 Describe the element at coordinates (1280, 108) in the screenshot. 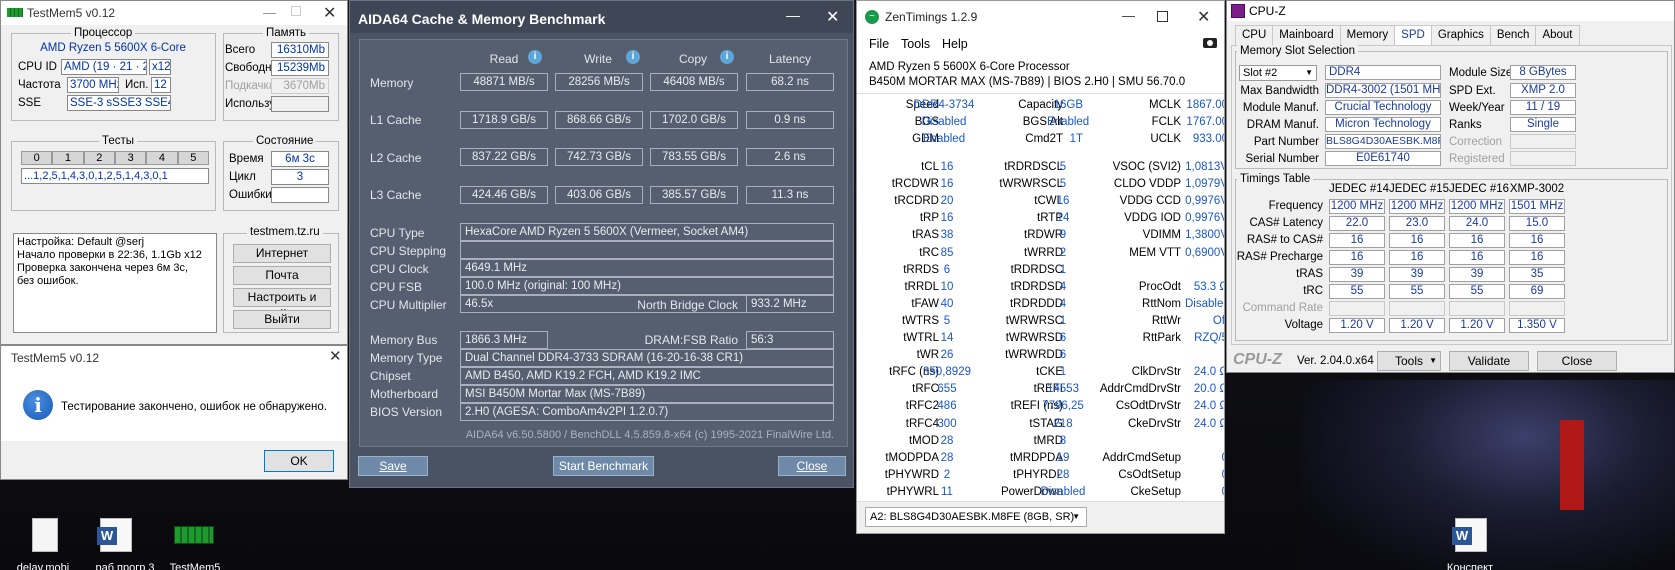

I see `mod-manuf-label: Module Manuf.` at that location.